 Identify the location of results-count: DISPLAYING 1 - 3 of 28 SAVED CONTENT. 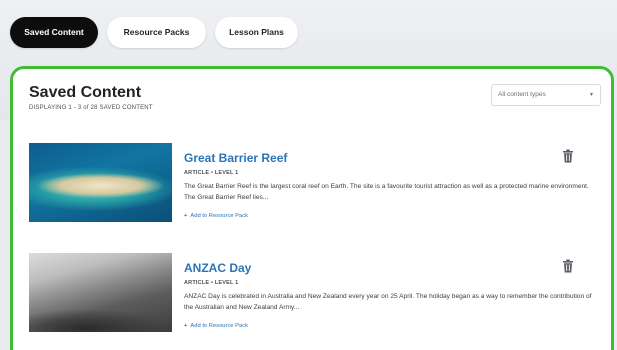
(91, 108).